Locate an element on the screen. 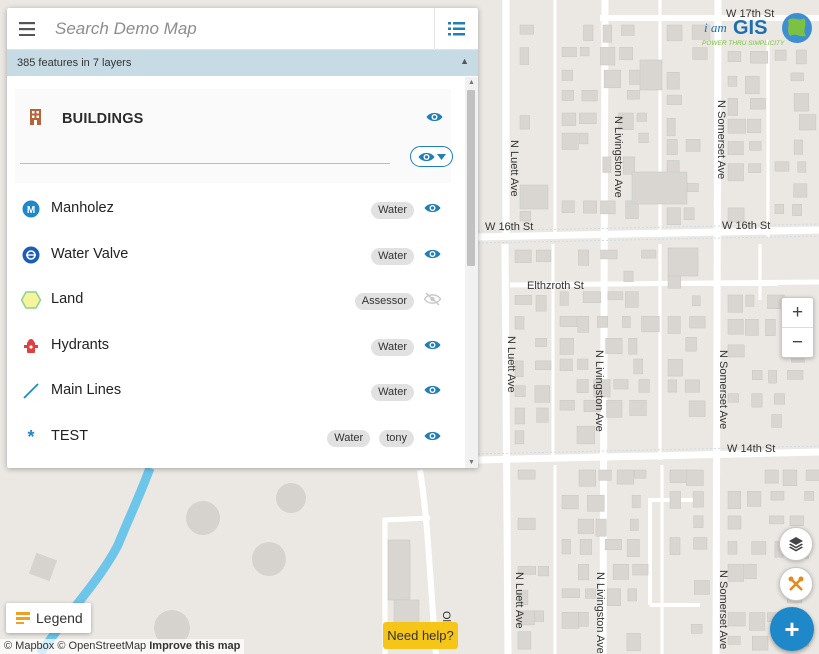  search-bar is located at coordinates (242, 29).